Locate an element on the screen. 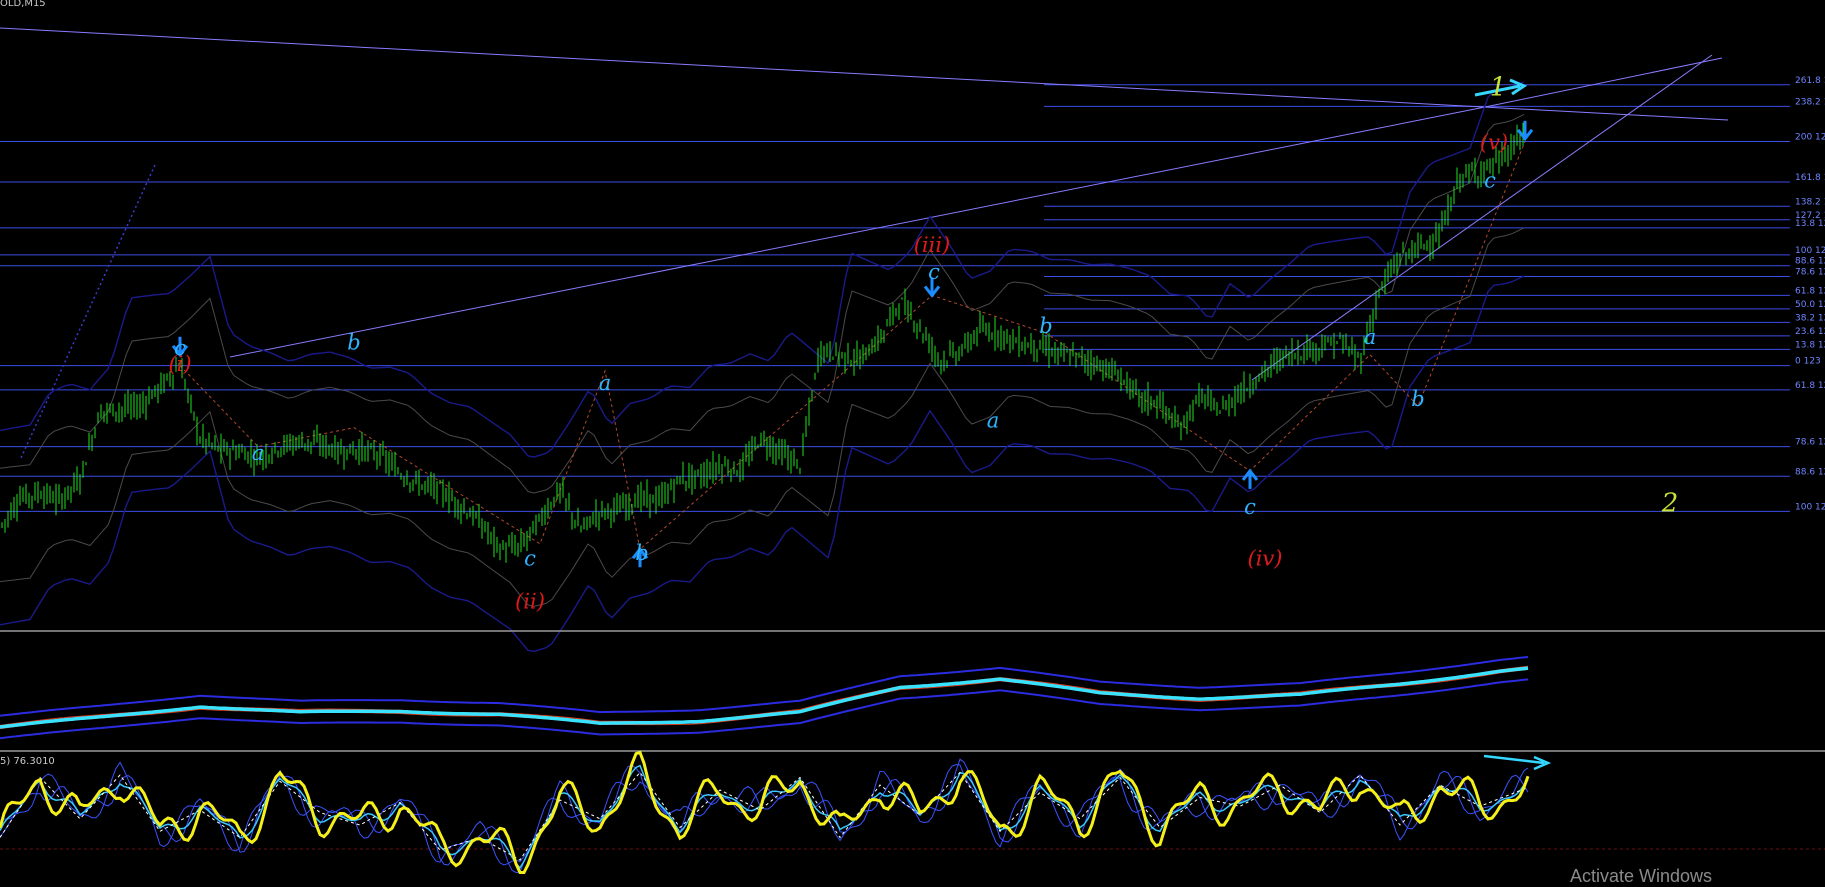 This screenshot has width=1825, height=887. fib-level-label: 38.2 123 is located at coordinates (1810, 318).